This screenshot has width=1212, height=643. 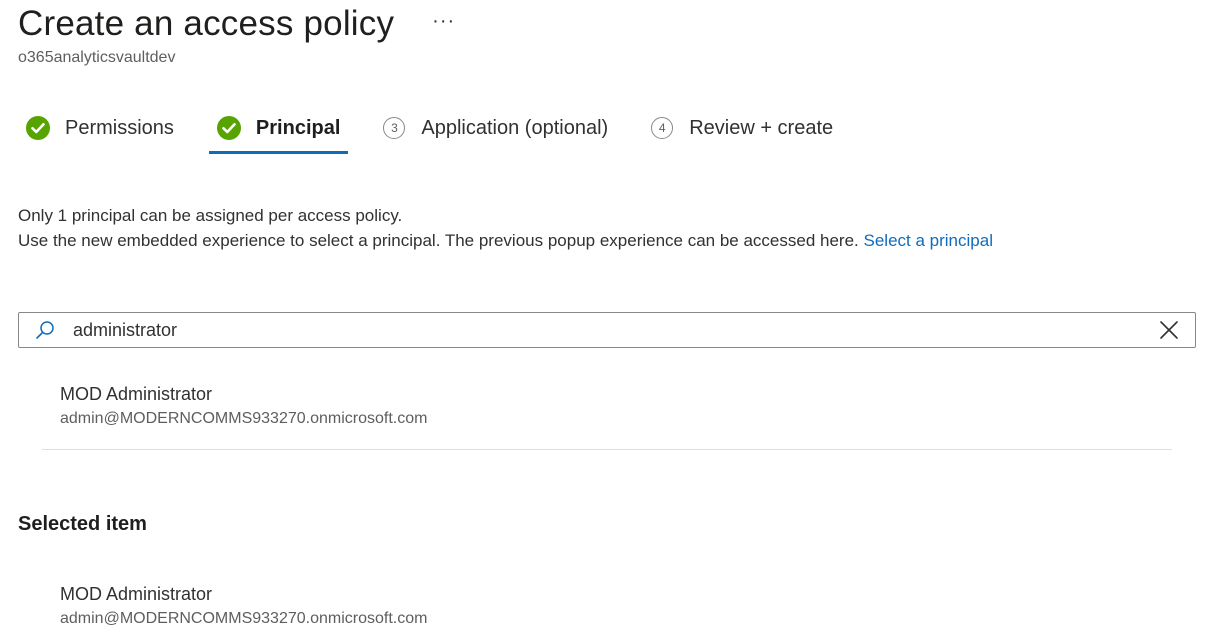 What do you see at coordinates (206, 23) in the screenshot?
I see `page-title: Create an access policy` at bounding box center [206, 23].